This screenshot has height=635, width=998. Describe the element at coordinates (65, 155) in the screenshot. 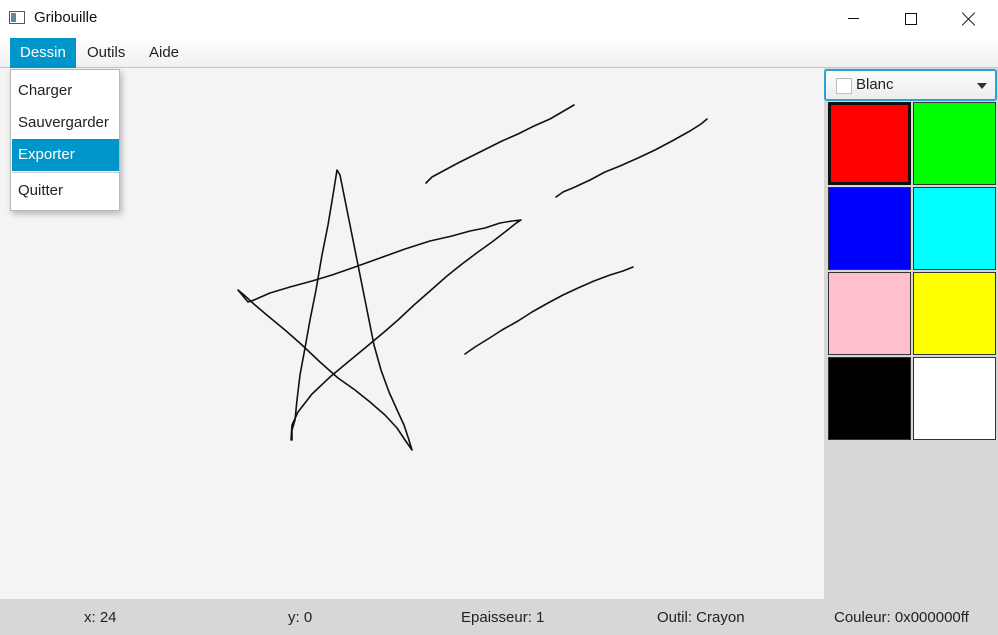

I see `menu-item-exporter: Exporter` at that location.